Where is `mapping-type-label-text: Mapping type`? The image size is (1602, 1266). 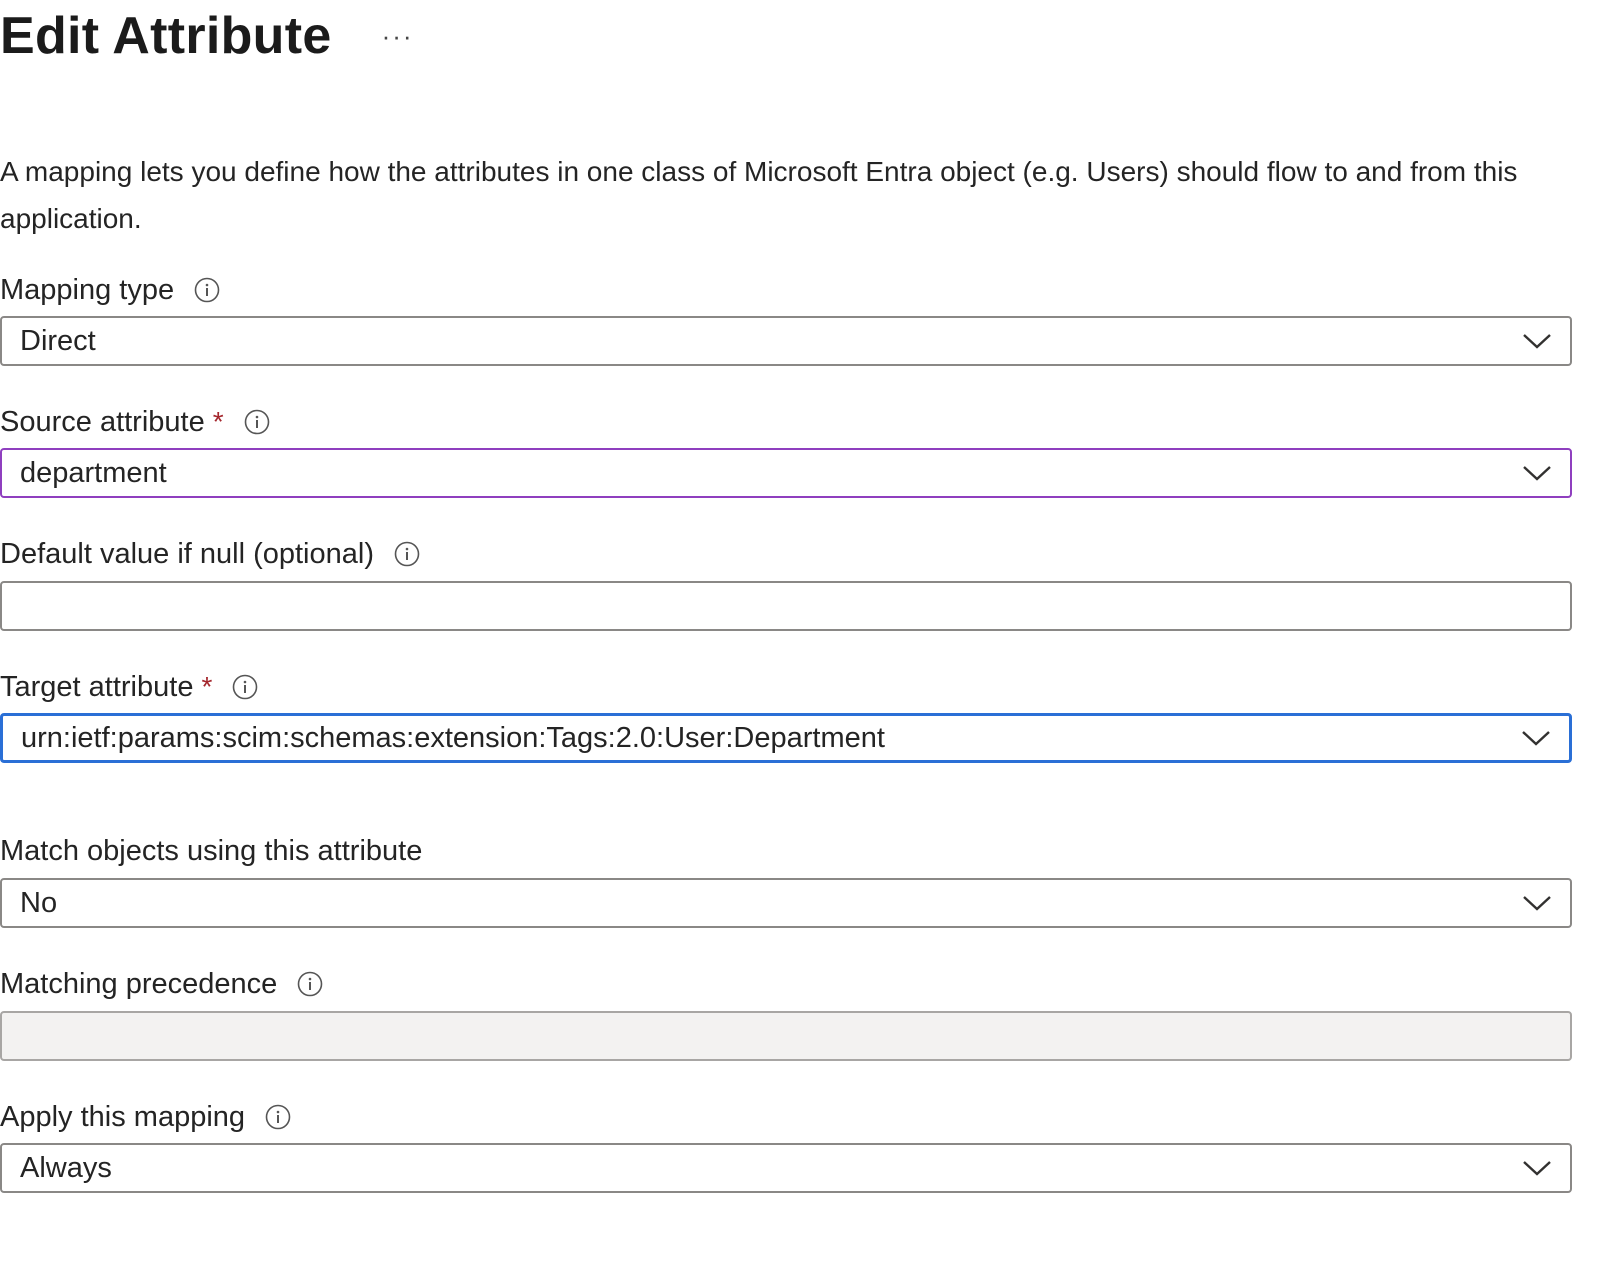 mapping-type-label-text: Mapping type is located at coordinates (87, 289).